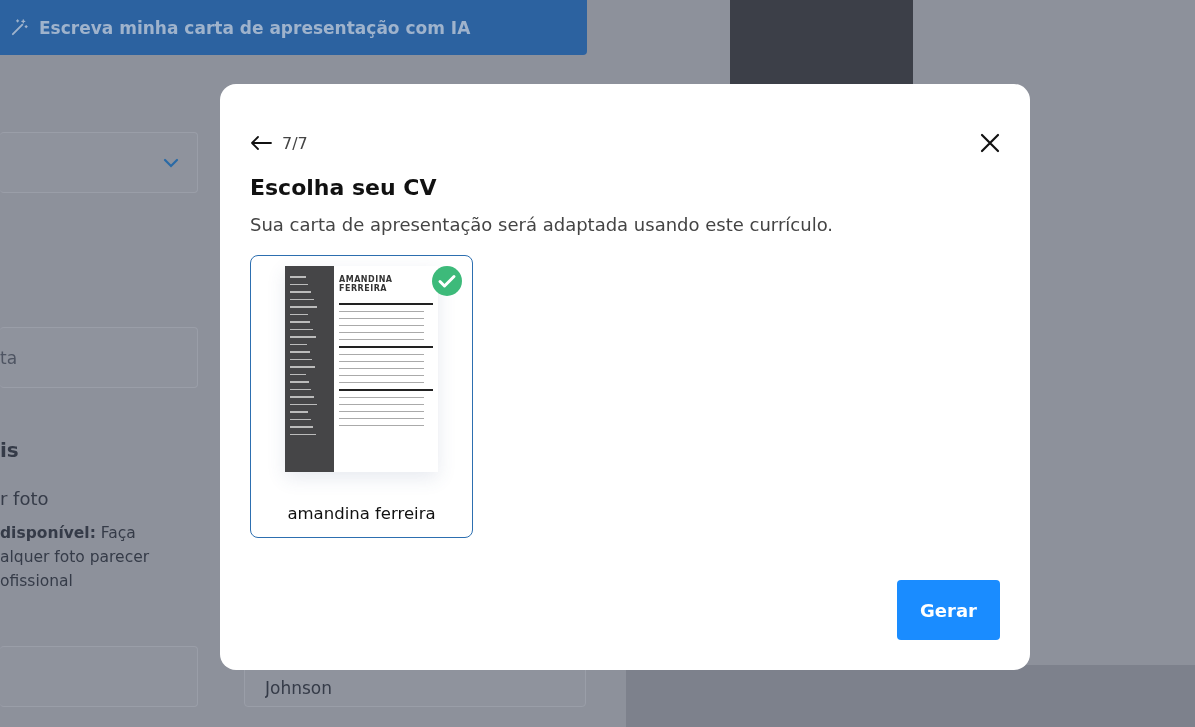 The width and height of the screenshot is (1195, 727). What do you see at coordinates (99, 162) in the screenshot?
I see `select-field` at bounding box center [99, 162].